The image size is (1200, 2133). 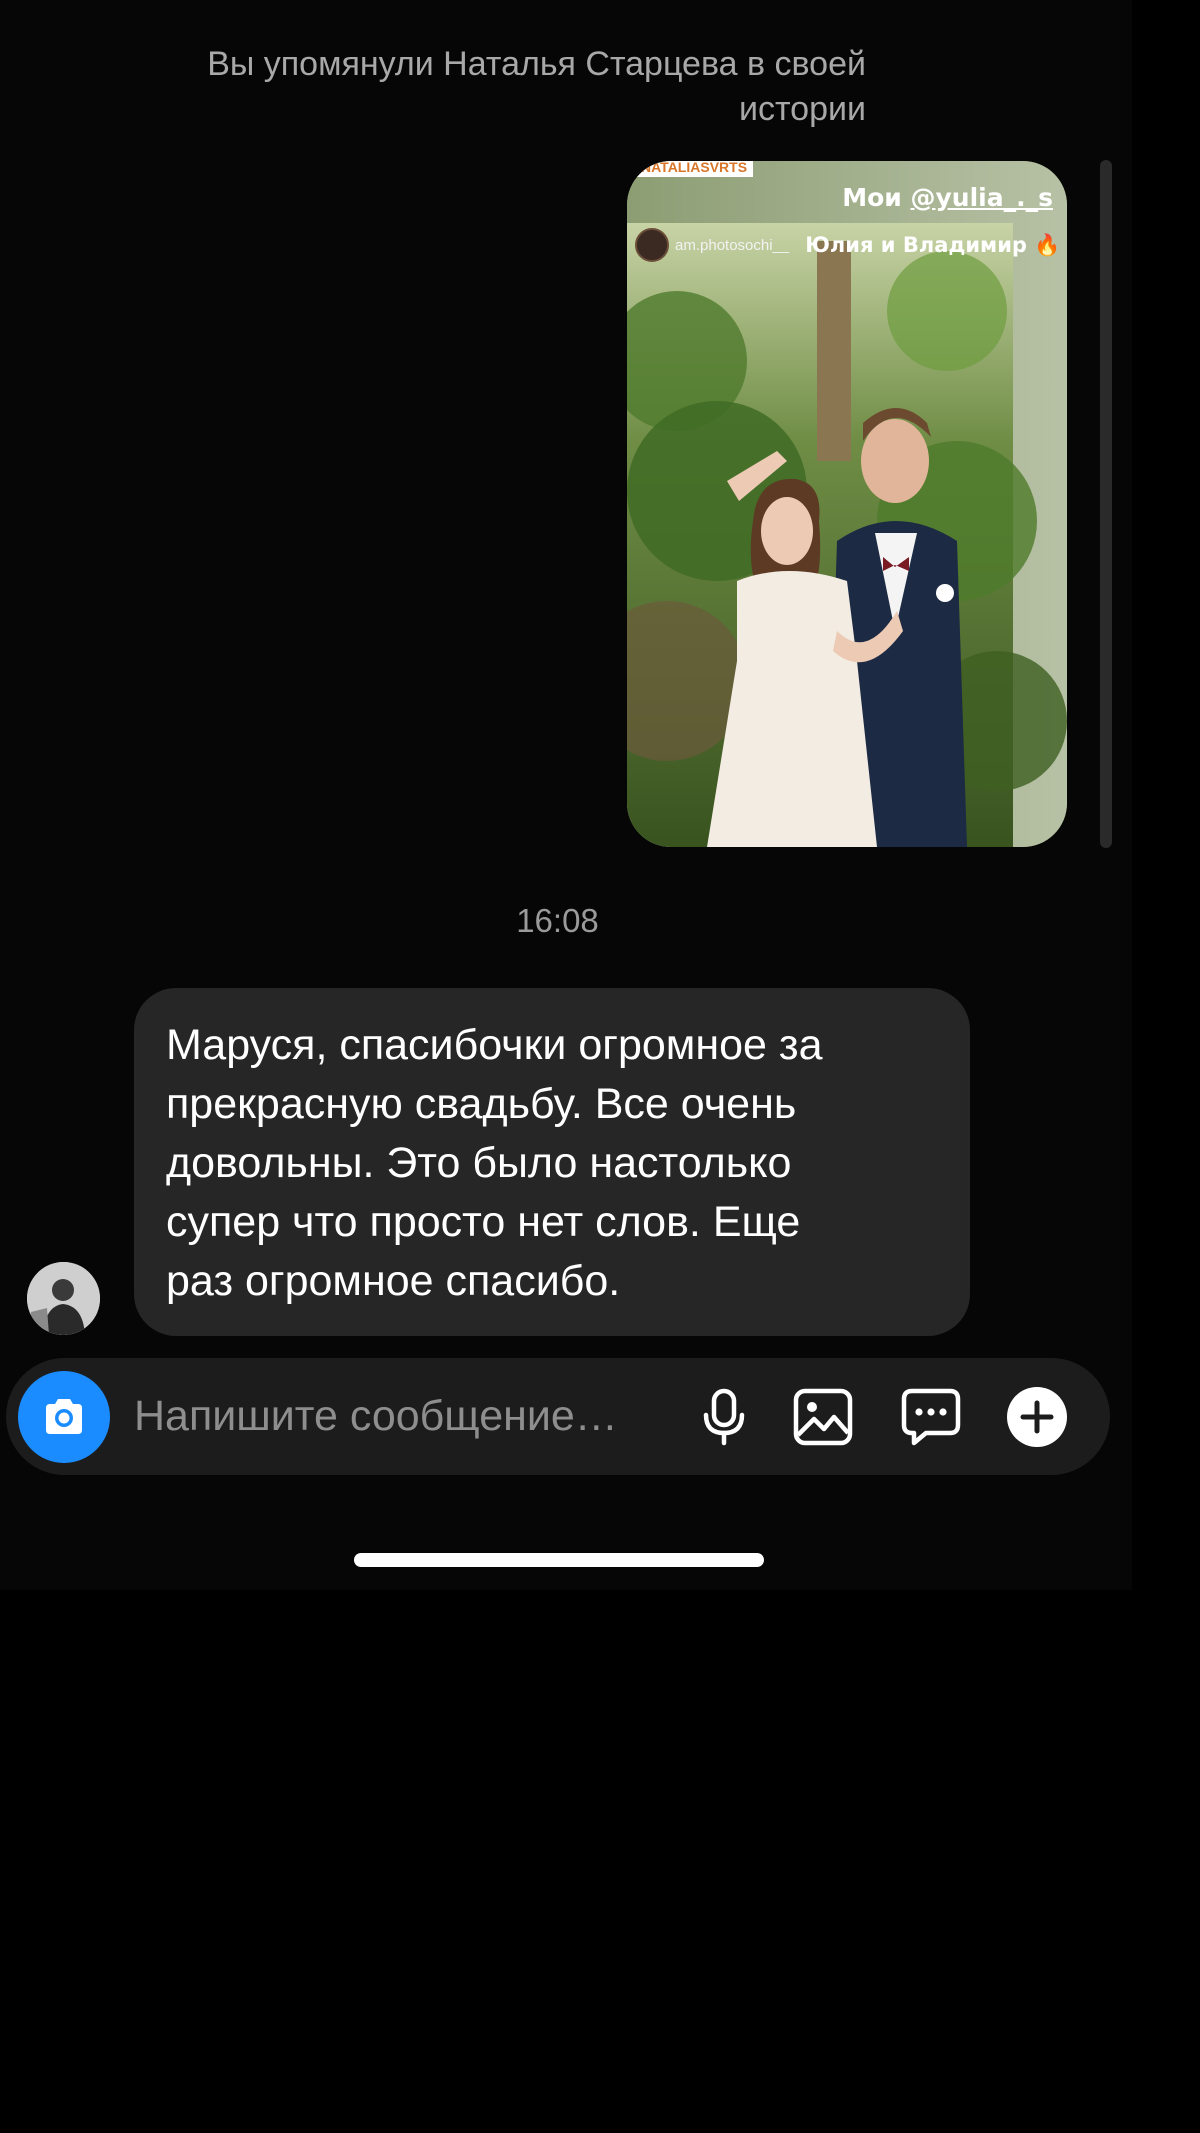 I want to click on story-mention-prefix: Мои, so click(x=872, y=197).